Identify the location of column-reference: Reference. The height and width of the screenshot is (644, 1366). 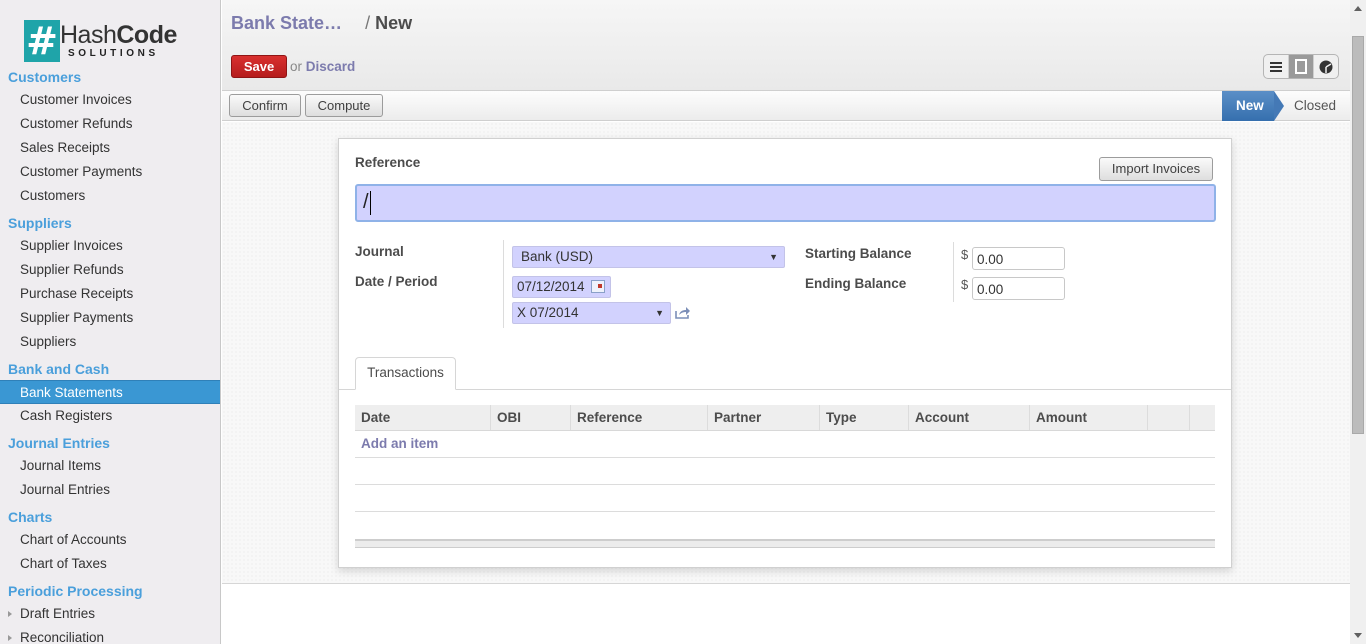
(639, 417).